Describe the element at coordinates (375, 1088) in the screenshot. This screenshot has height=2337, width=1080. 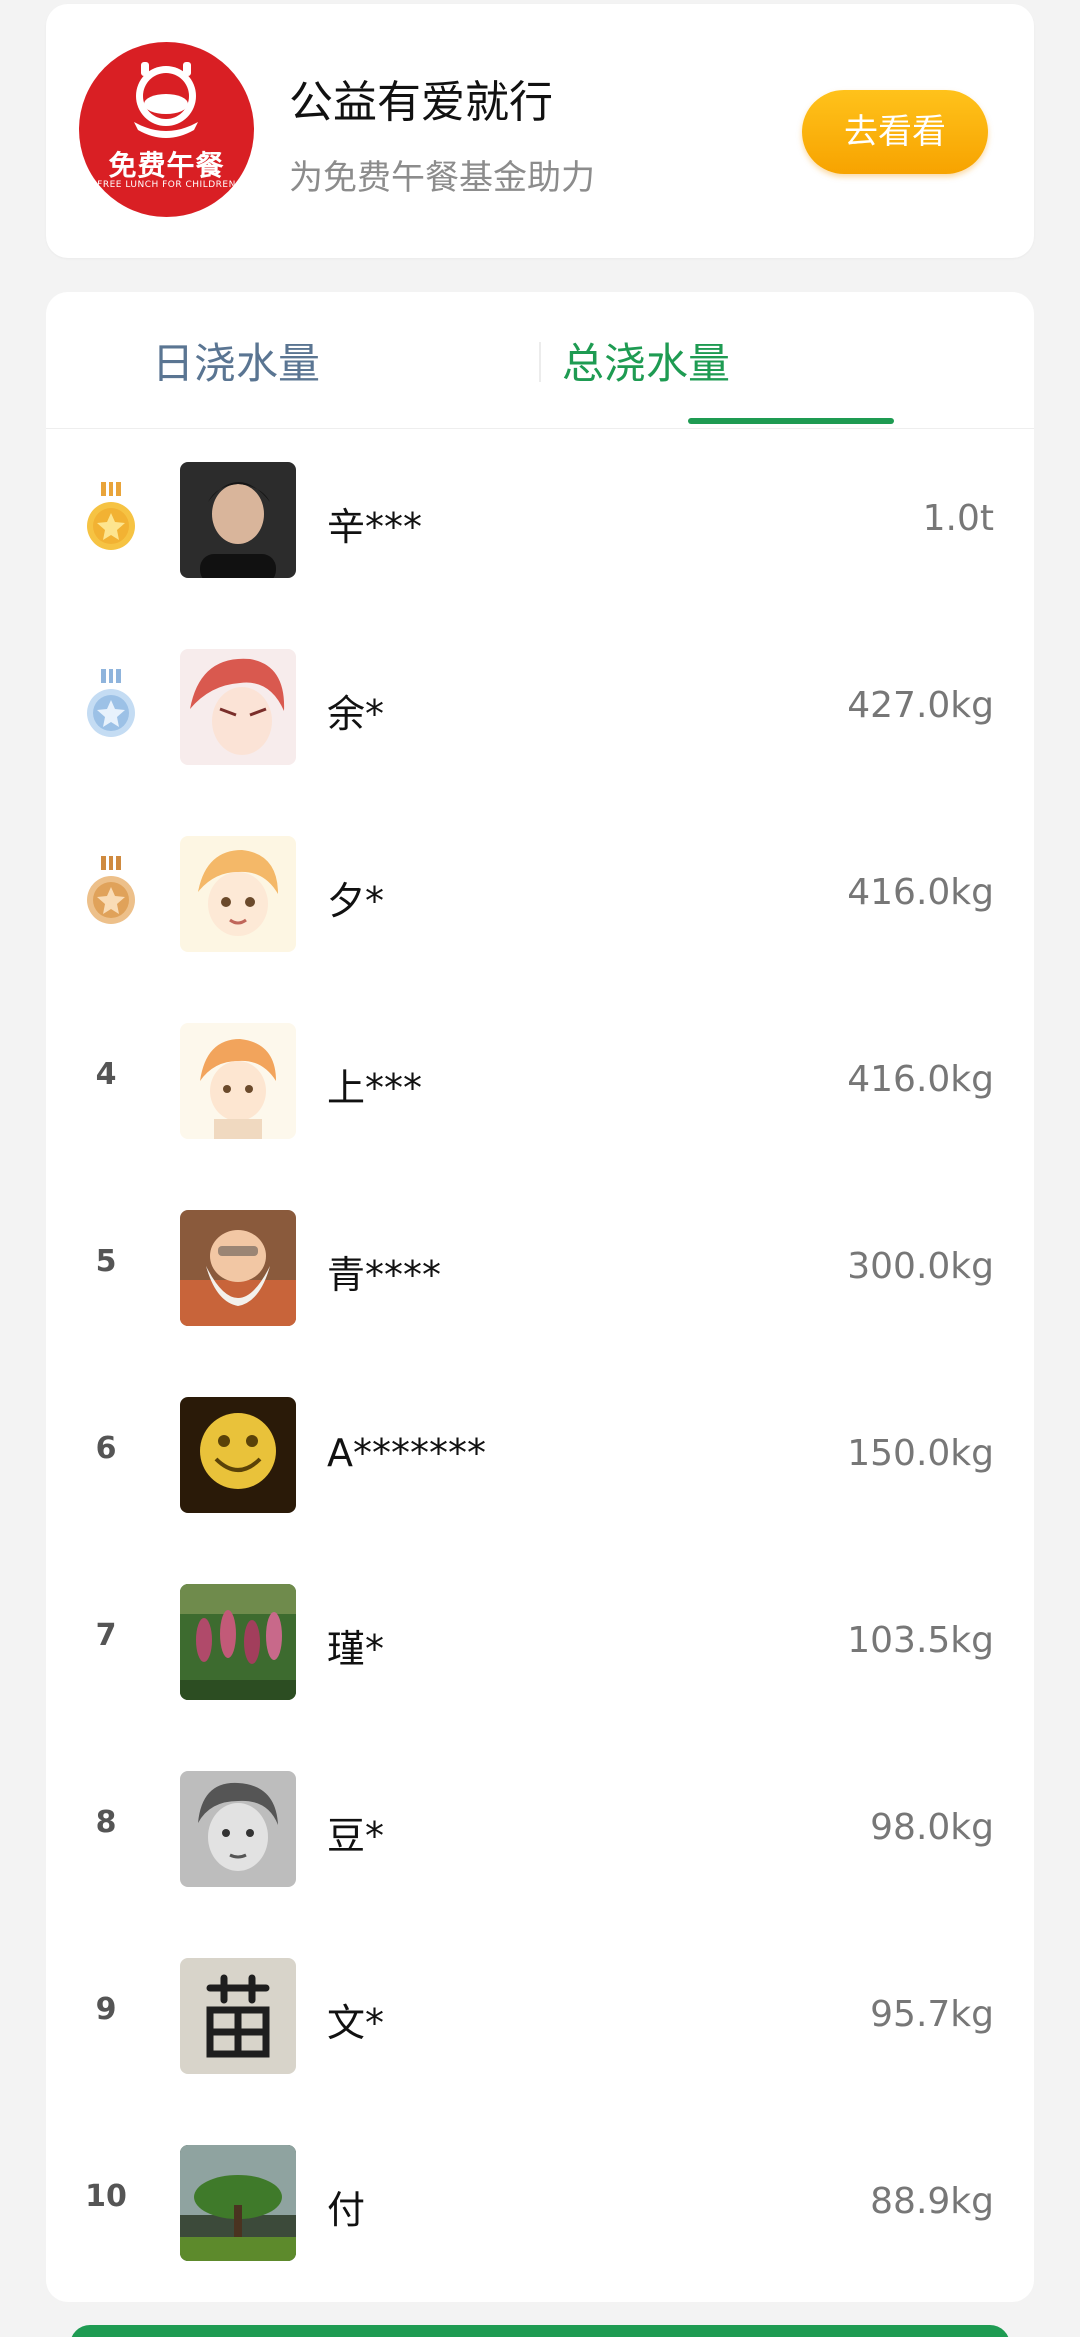
I see `user-name: 上***` at that location.